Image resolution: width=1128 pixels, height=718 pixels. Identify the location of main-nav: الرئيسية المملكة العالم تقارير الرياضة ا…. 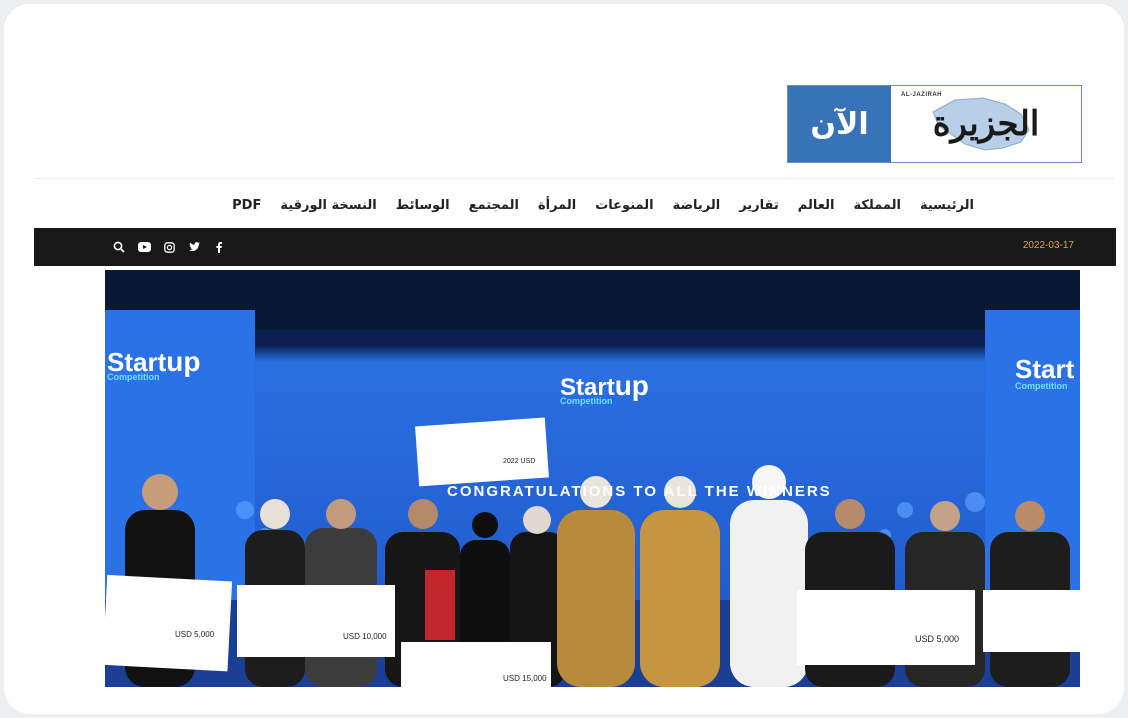
(589, 205).